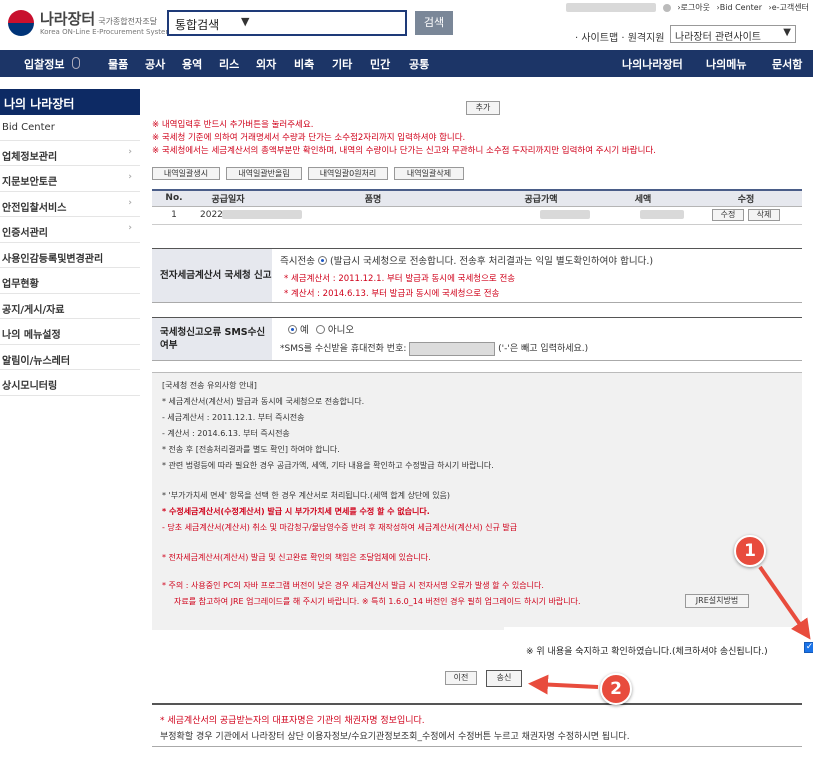 The height and width of the screenshot is (768, 813). I want to click on sidebar-item-newsletter: 알림이/뉴스레터, so click(70, 357).